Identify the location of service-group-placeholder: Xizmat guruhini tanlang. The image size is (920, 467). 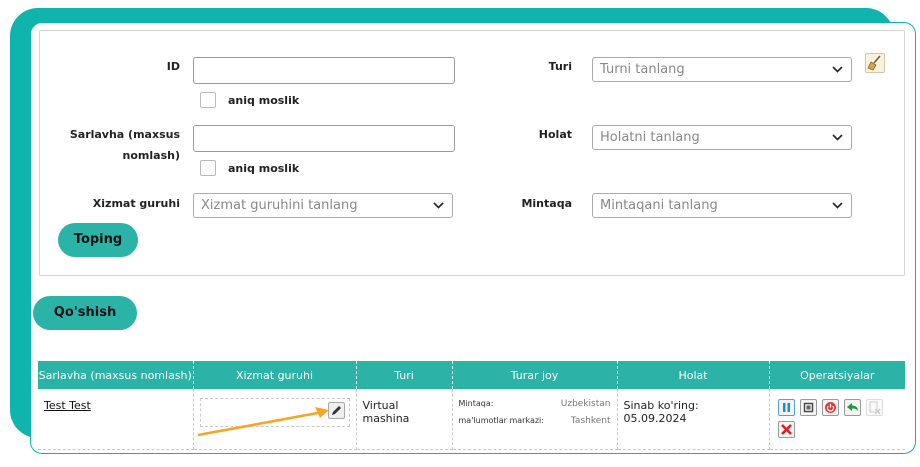
(279, 205).